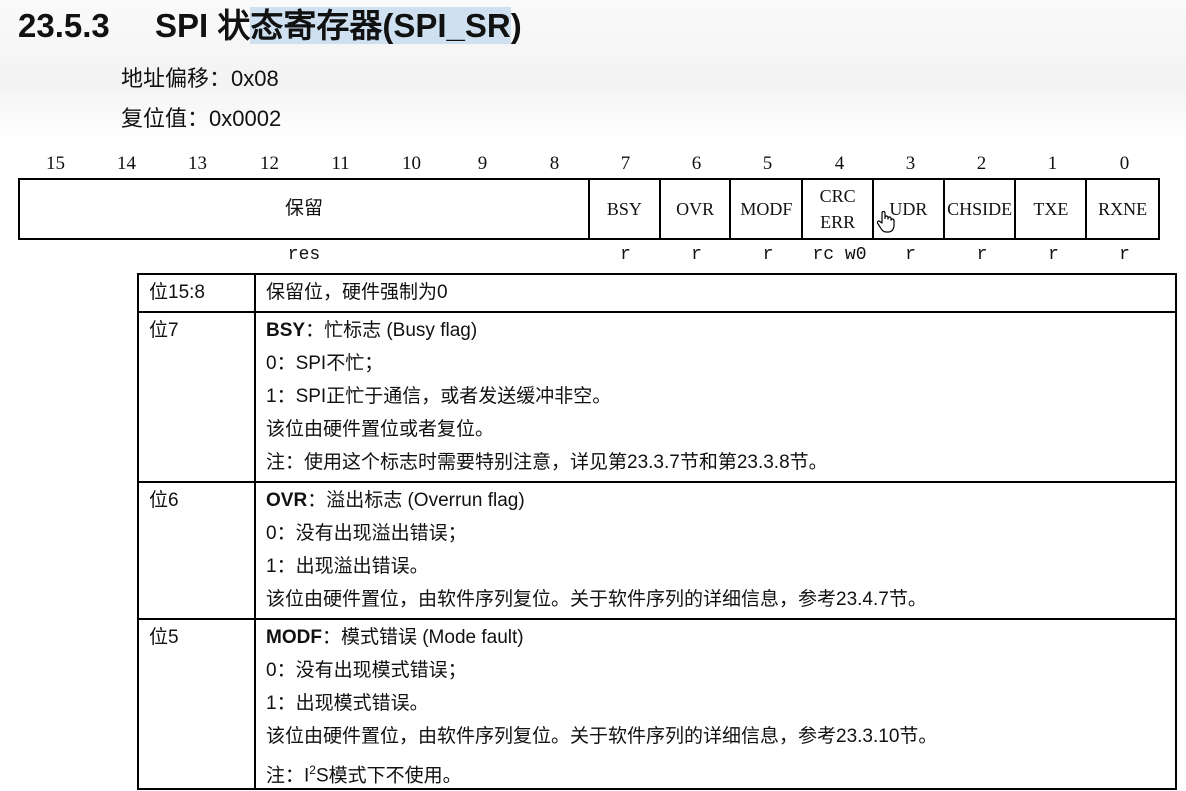 The width and height of the screenshot is (1186, 791). Describe the element at coordinates (286, 330) in the screenshot. I see `field-name: BSY` at that location.